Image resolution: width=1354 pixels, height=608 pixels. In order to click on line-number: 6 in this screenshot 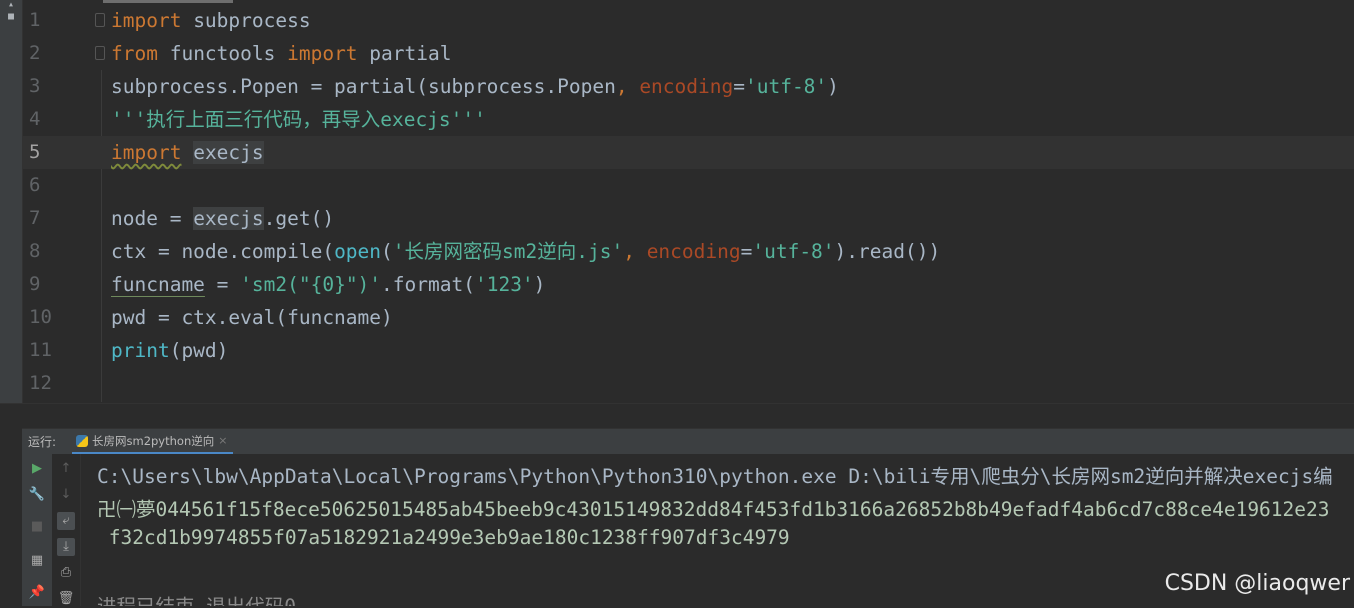, I will do `click(35, 185)`.